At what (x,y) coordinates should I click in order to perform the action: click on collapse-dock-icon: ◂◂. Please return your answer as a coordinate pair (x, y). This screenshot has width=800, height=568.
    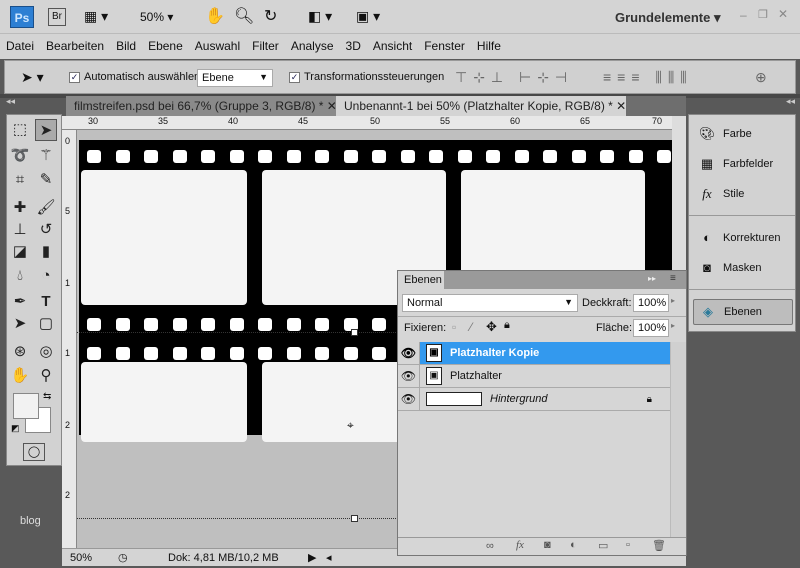
    Looking at the image, I should click on (790, 101).